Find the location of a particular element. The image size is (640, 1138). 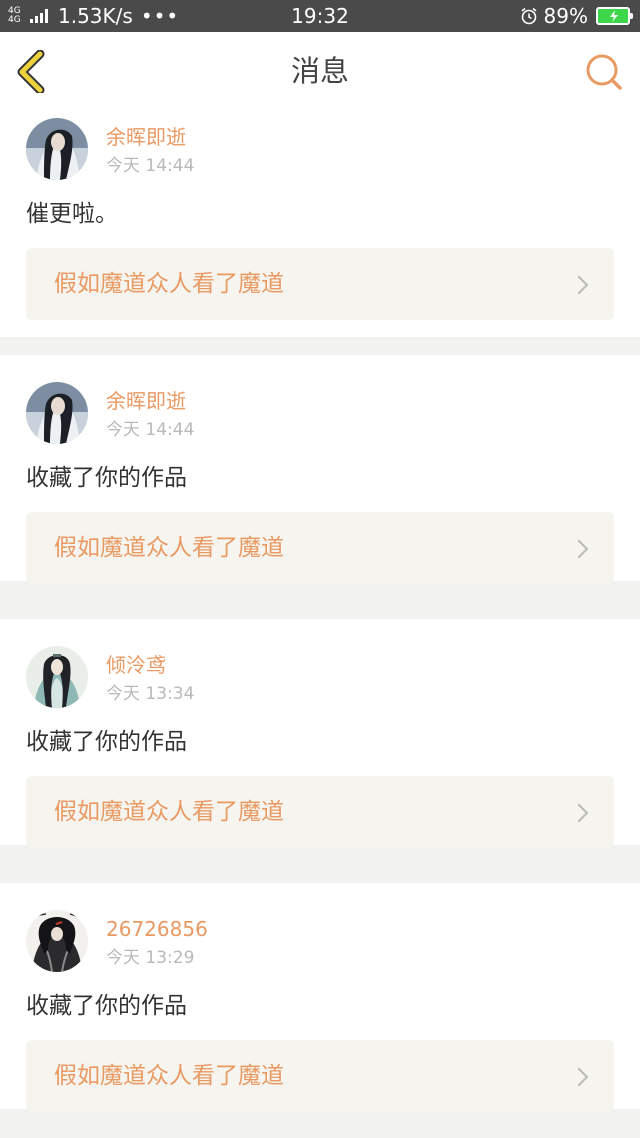

user-name: 倾泠鸢 is located at coordinates (136, 665).